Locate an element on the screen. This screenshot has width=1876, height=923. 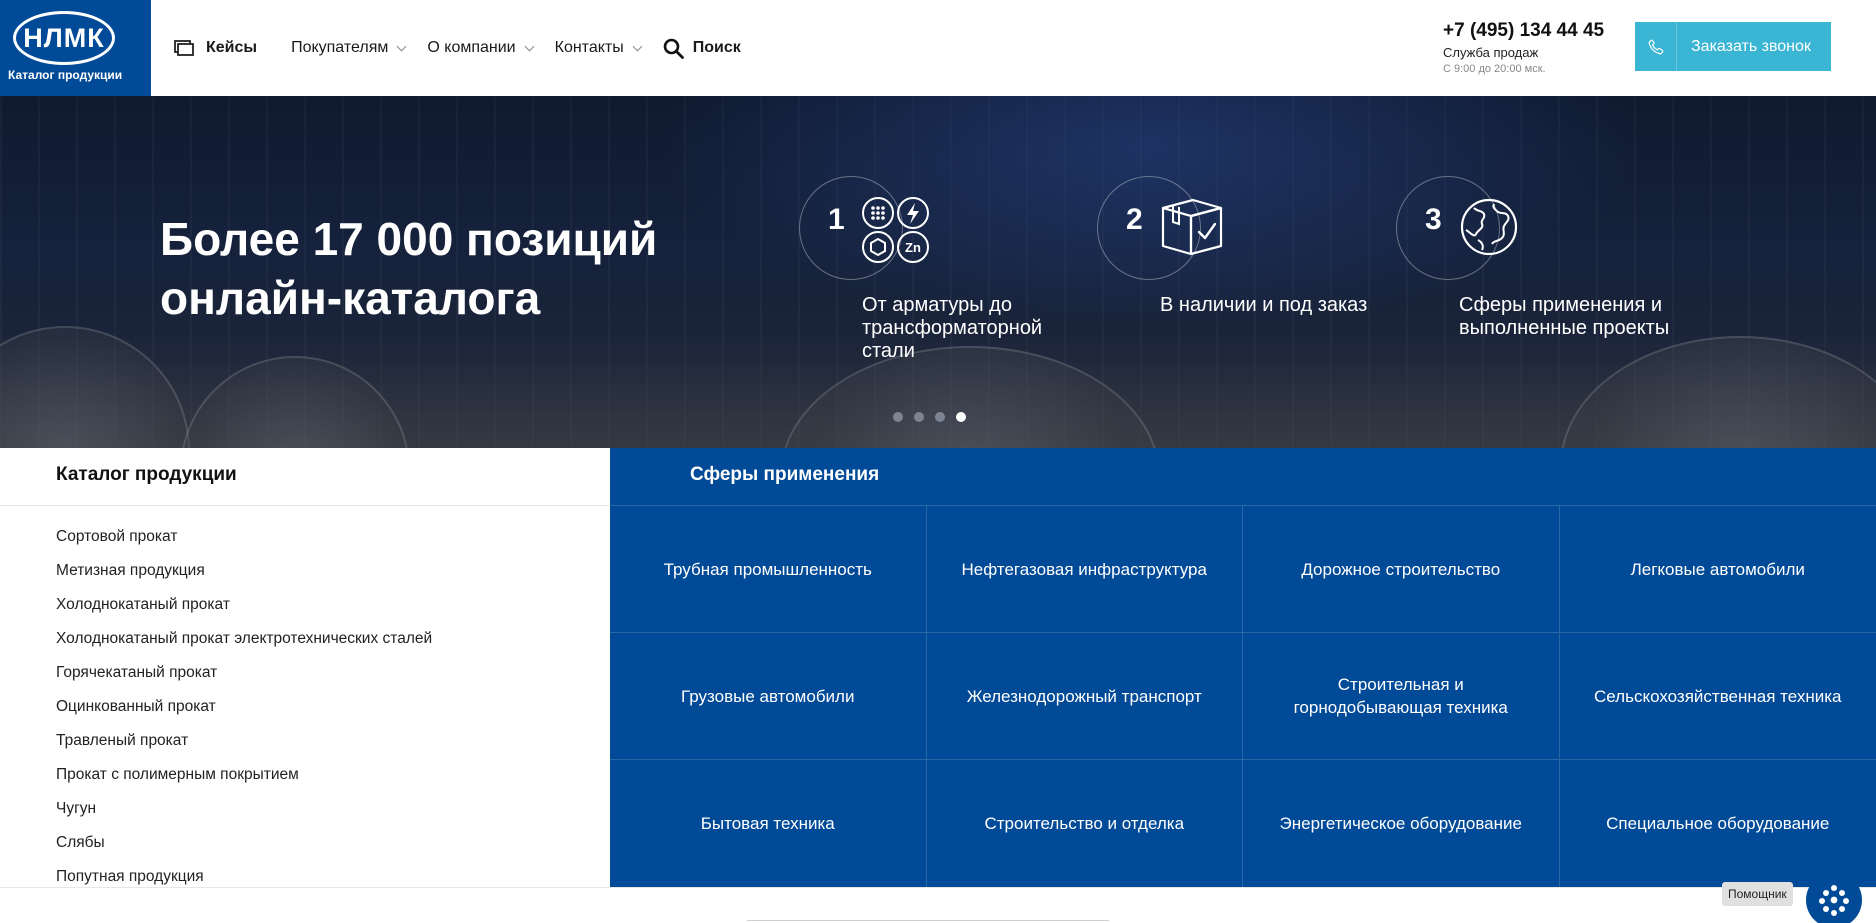
logo-text: НЛМК is located at coordinates (64, 37).